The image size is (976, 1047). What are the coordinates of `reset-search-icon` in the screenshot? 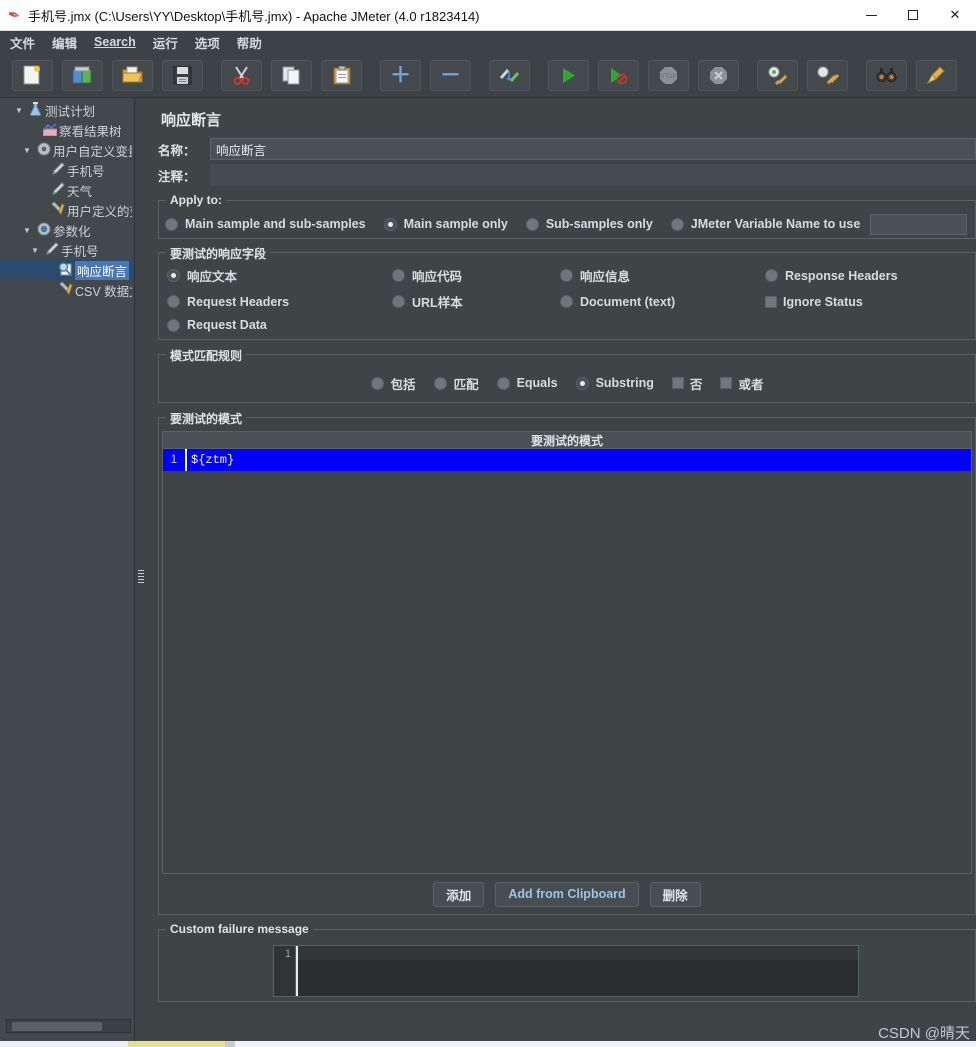 It's located at (936, 75).